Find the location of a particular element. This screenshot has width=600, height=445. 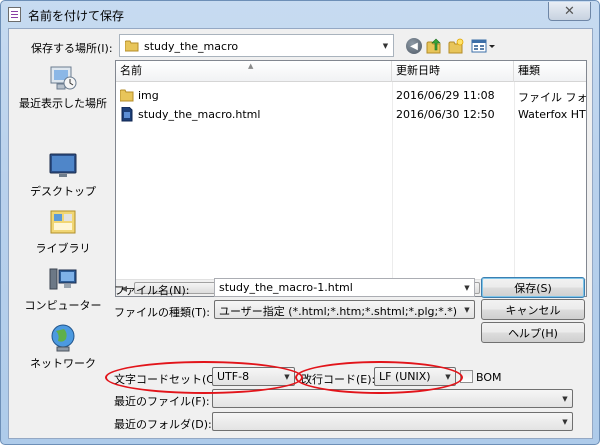

place-label: 最近表示した場所 is located at coordinates (63, 103).